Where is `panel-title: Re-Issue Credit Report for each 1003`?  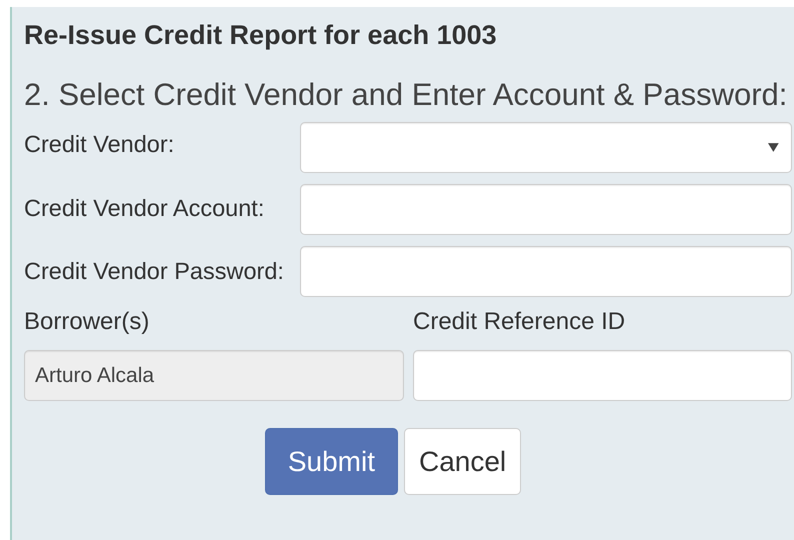 panel-title: Re-Issue Credit Report for each 1003 is located at coordinates (261, 35).